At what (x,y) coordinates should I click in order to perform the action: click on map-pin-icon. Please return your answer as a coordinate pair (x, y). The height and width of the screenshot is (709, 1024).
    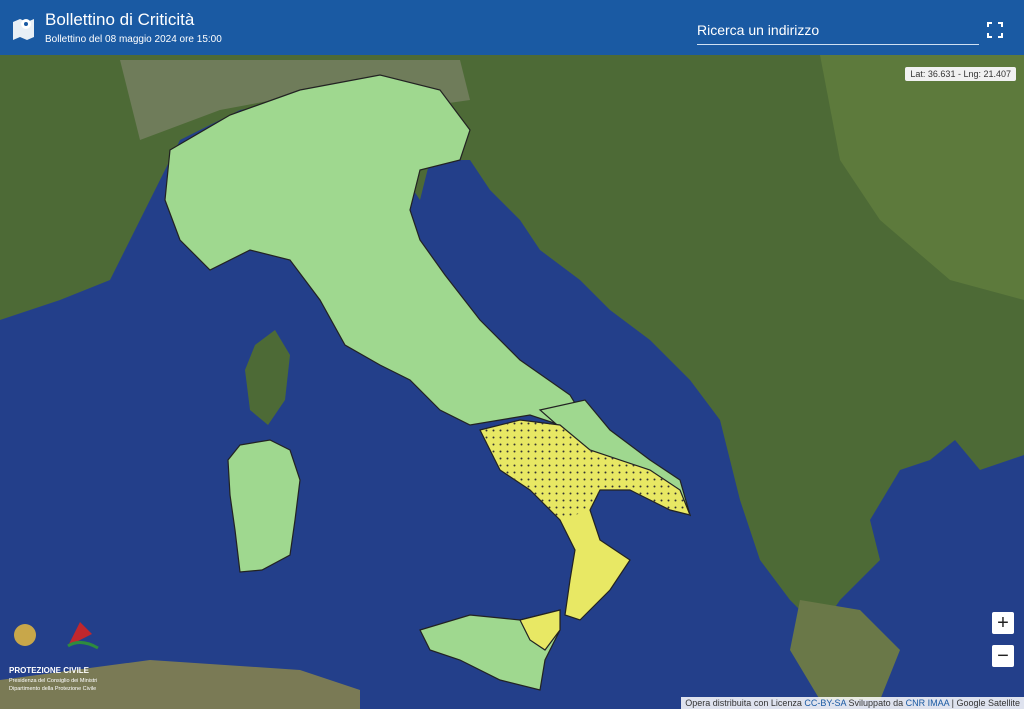
    Looking at the image, I should click on (23, 29).